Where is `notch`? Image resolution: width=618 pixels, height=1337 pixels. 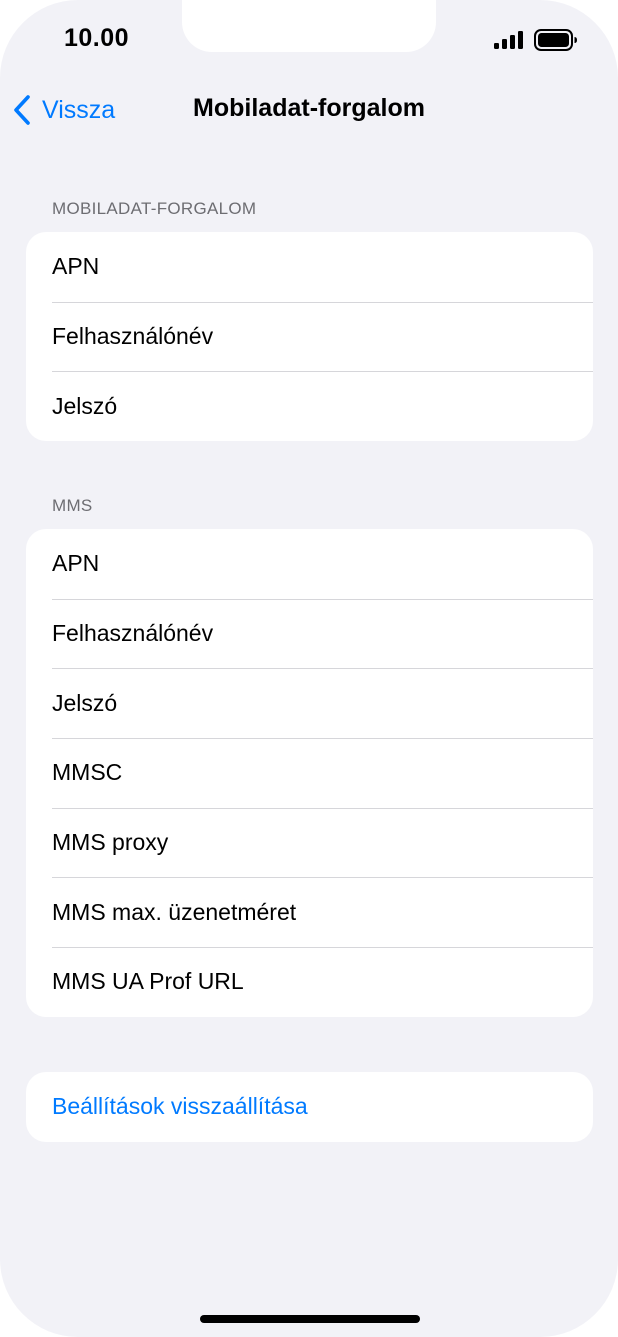
notch is located at coordinates (309, 26).